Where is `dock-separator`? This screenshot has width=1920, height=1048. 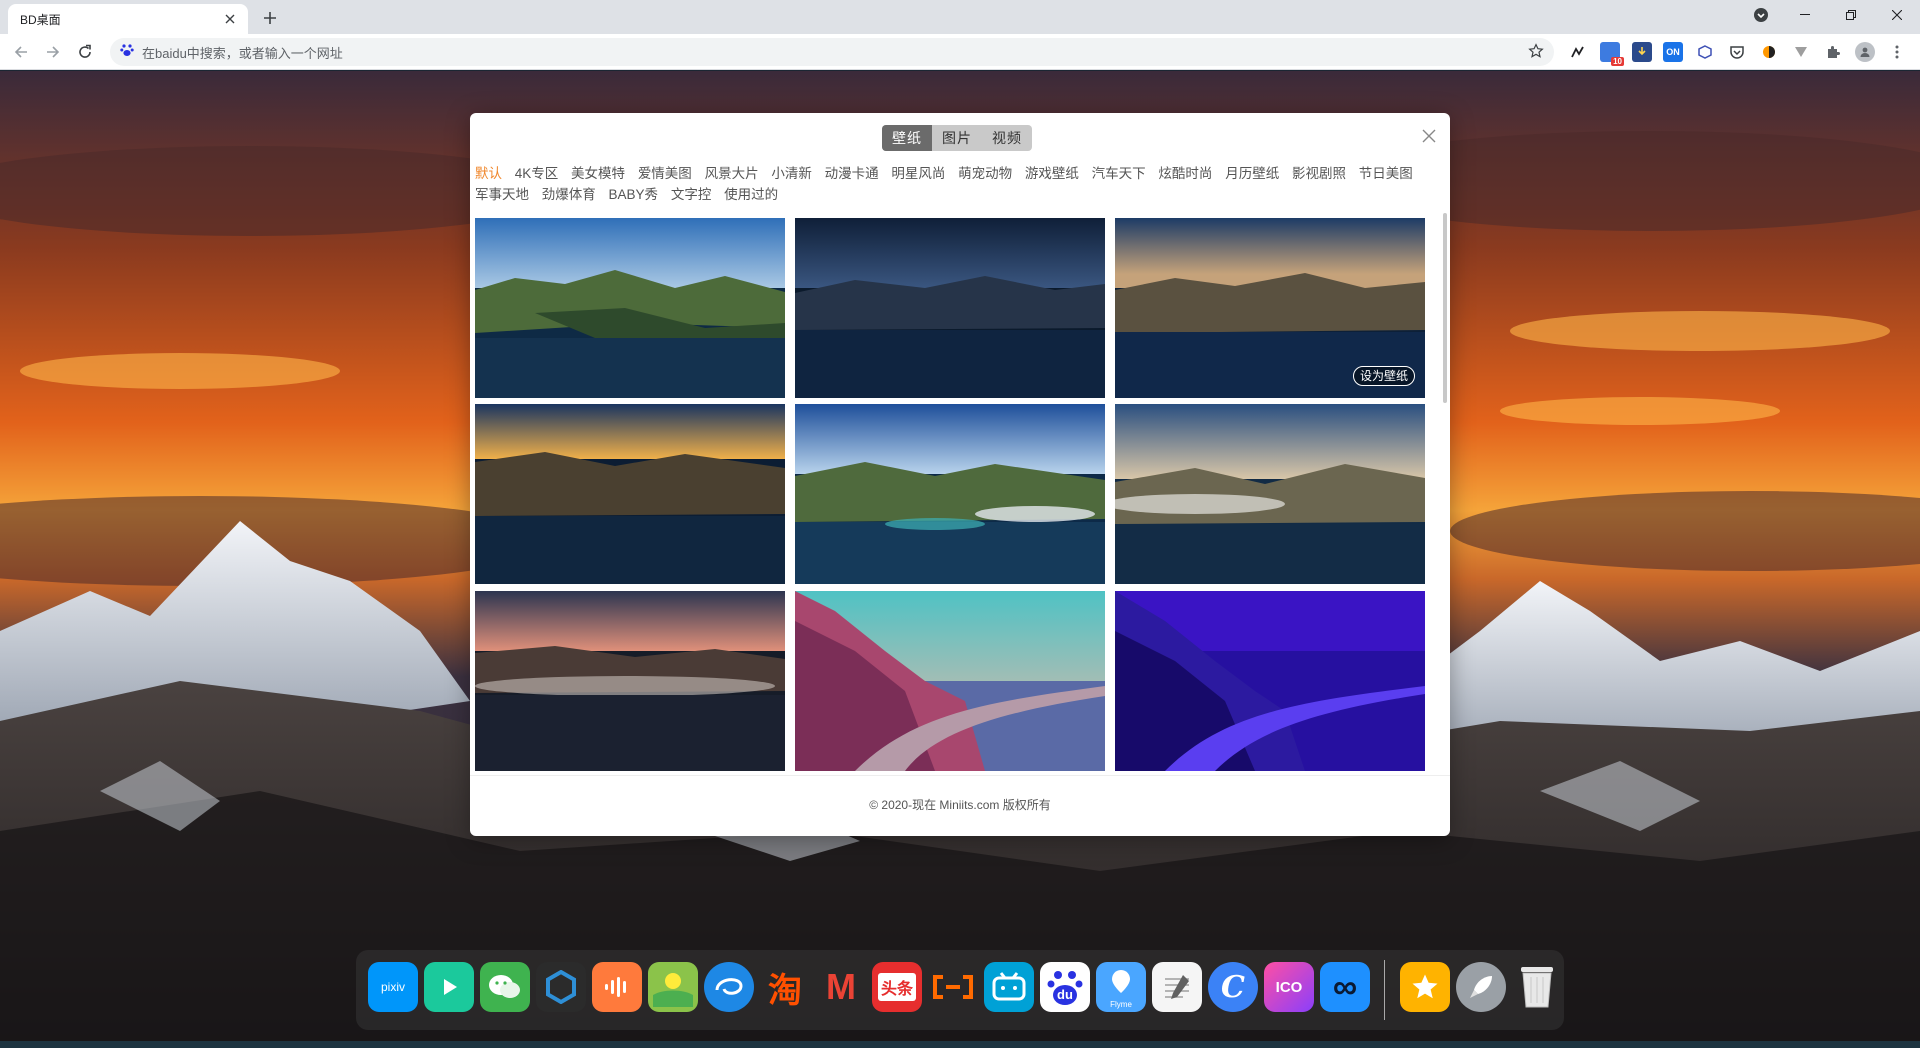
dock-separator is located at coordinates (1384, 990).